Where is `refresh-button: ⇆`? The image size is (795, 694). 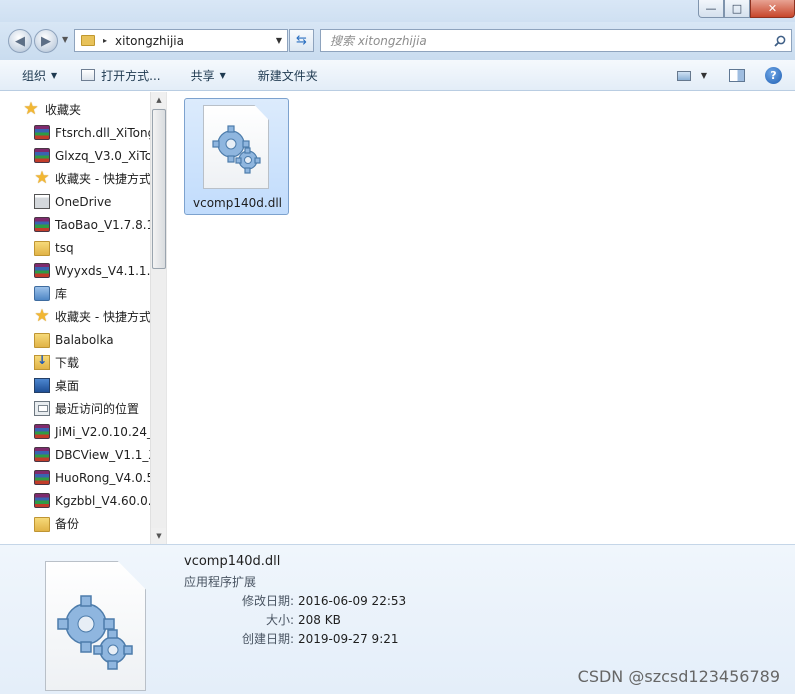
refresh-button: ⇆ is located at coordinates (301, 40).